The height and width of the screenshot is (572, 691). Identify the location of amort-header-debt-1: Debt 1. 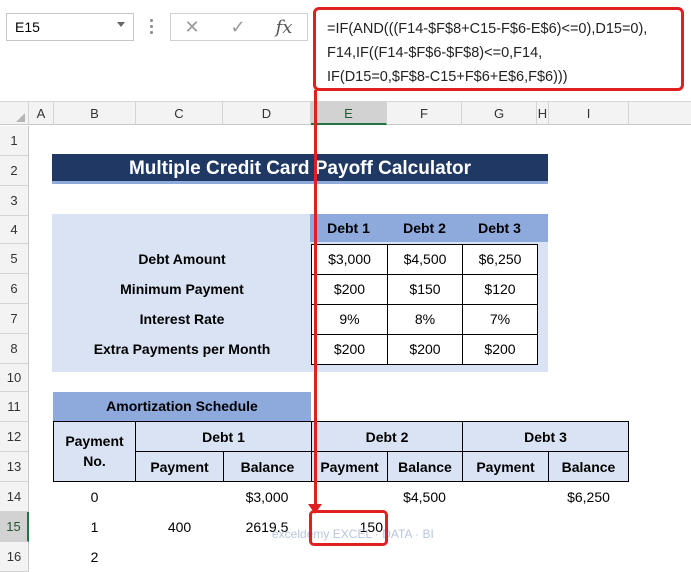
(223, 436).